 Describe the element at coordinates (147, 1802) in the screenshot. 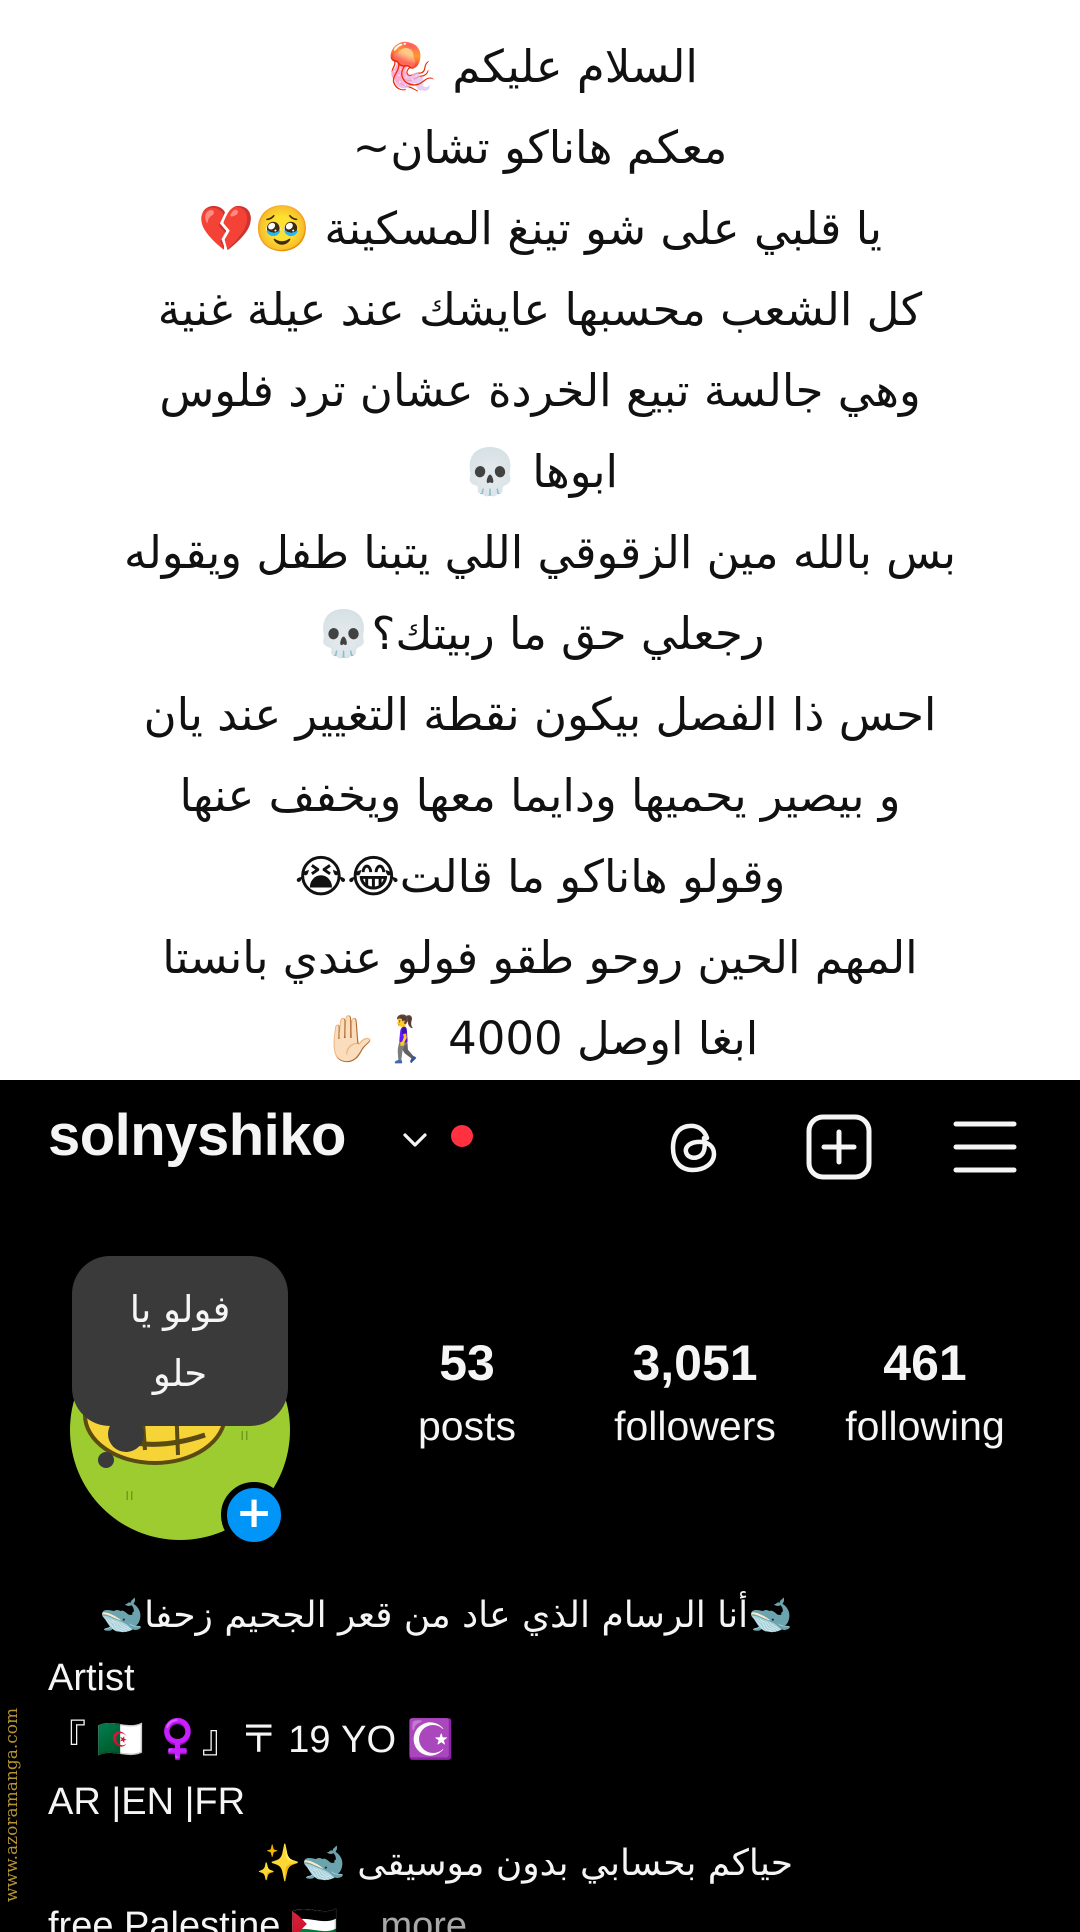

I see `bio-line: AR |EN |FR` at that location.